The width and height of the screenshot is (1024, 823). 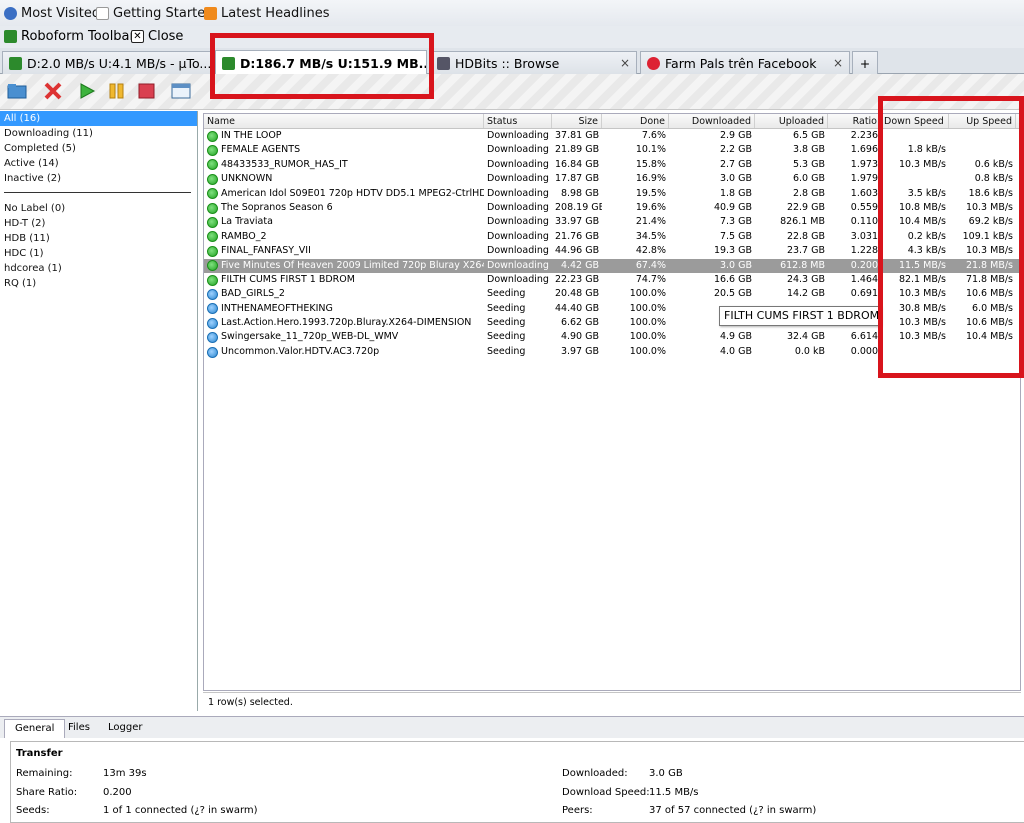 What do you see at coordinates (579, 323) in the screenshot?
I see `cell-size: 6.62 GB` at bounding box center [579, 323].